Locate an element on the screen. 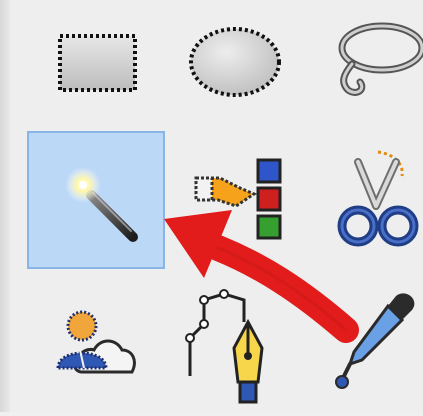 The image size is (423, 416). color-picker-tool: Color Picker is located at coordinates (363, 347).